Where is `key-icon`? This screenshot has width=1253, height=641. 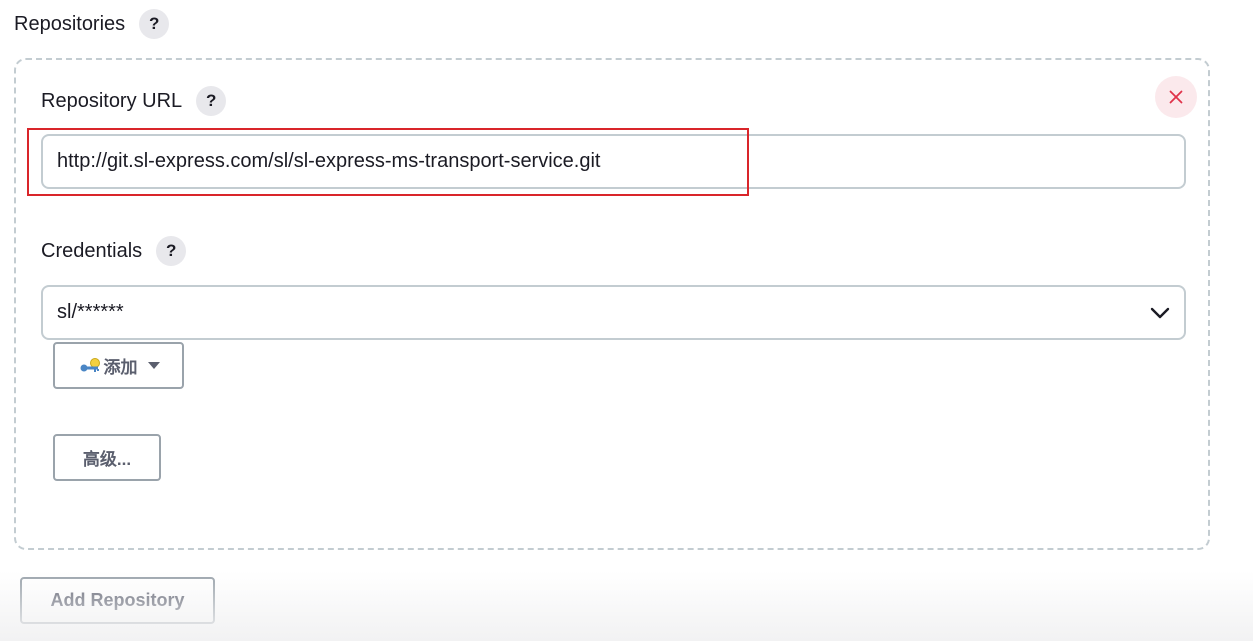
key-icon is located at coordinates (90, 364).